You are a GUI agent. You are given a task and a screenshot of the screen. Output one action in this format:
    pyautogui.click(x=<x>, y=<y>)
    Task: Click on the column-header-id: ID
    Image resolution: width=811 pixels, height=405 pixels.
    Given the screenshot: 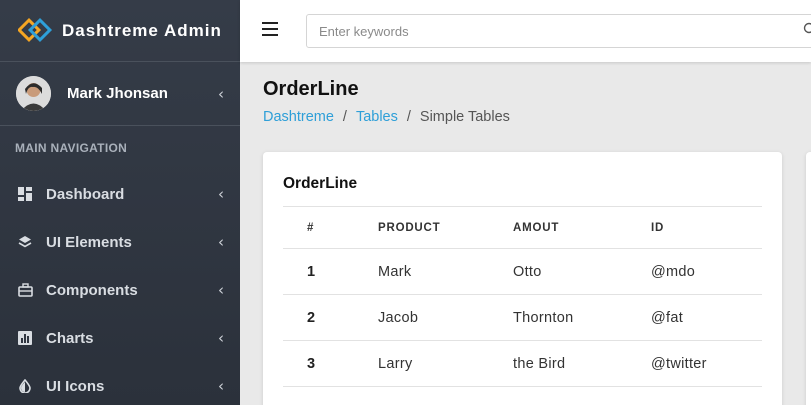 What is the action you would take?
    pyautogui.click(x=706, y=227)
    